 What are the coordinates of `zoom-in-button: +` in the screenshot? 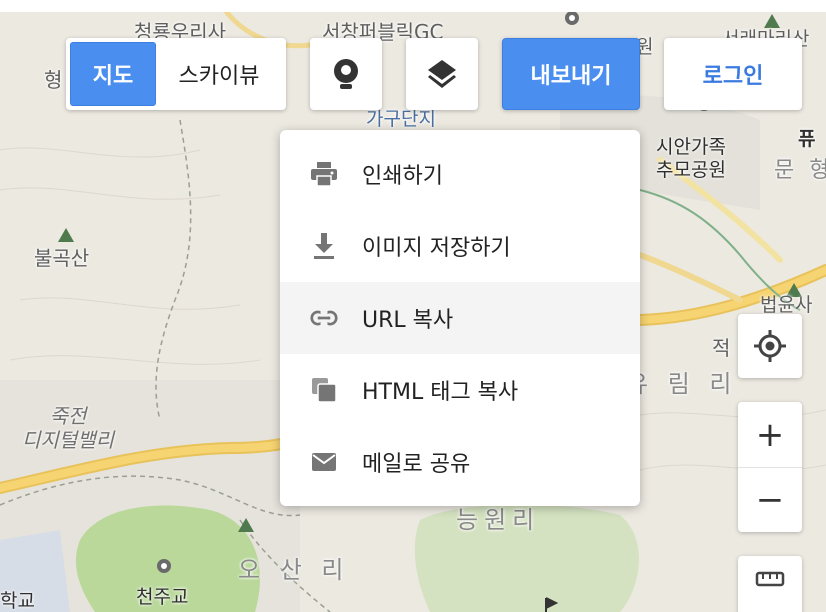 It's located at (770, 435).